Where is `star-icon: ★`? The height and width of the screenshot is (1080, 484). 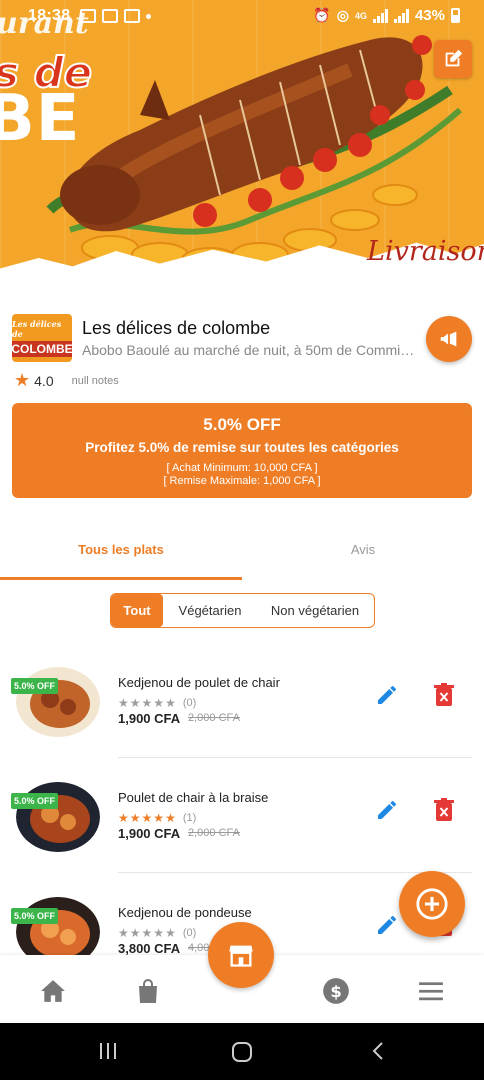 star-icon: ★ is located at coordinates (22, 380).